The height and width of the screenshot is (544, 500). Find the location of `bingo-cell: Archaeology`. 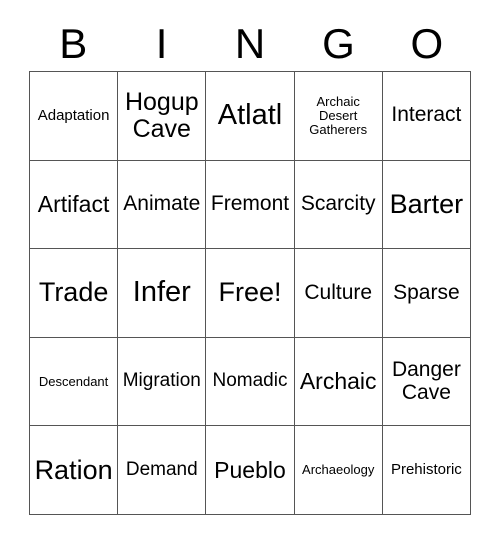

bingo-cell: Archaeology is located at coordinates (338, 470).